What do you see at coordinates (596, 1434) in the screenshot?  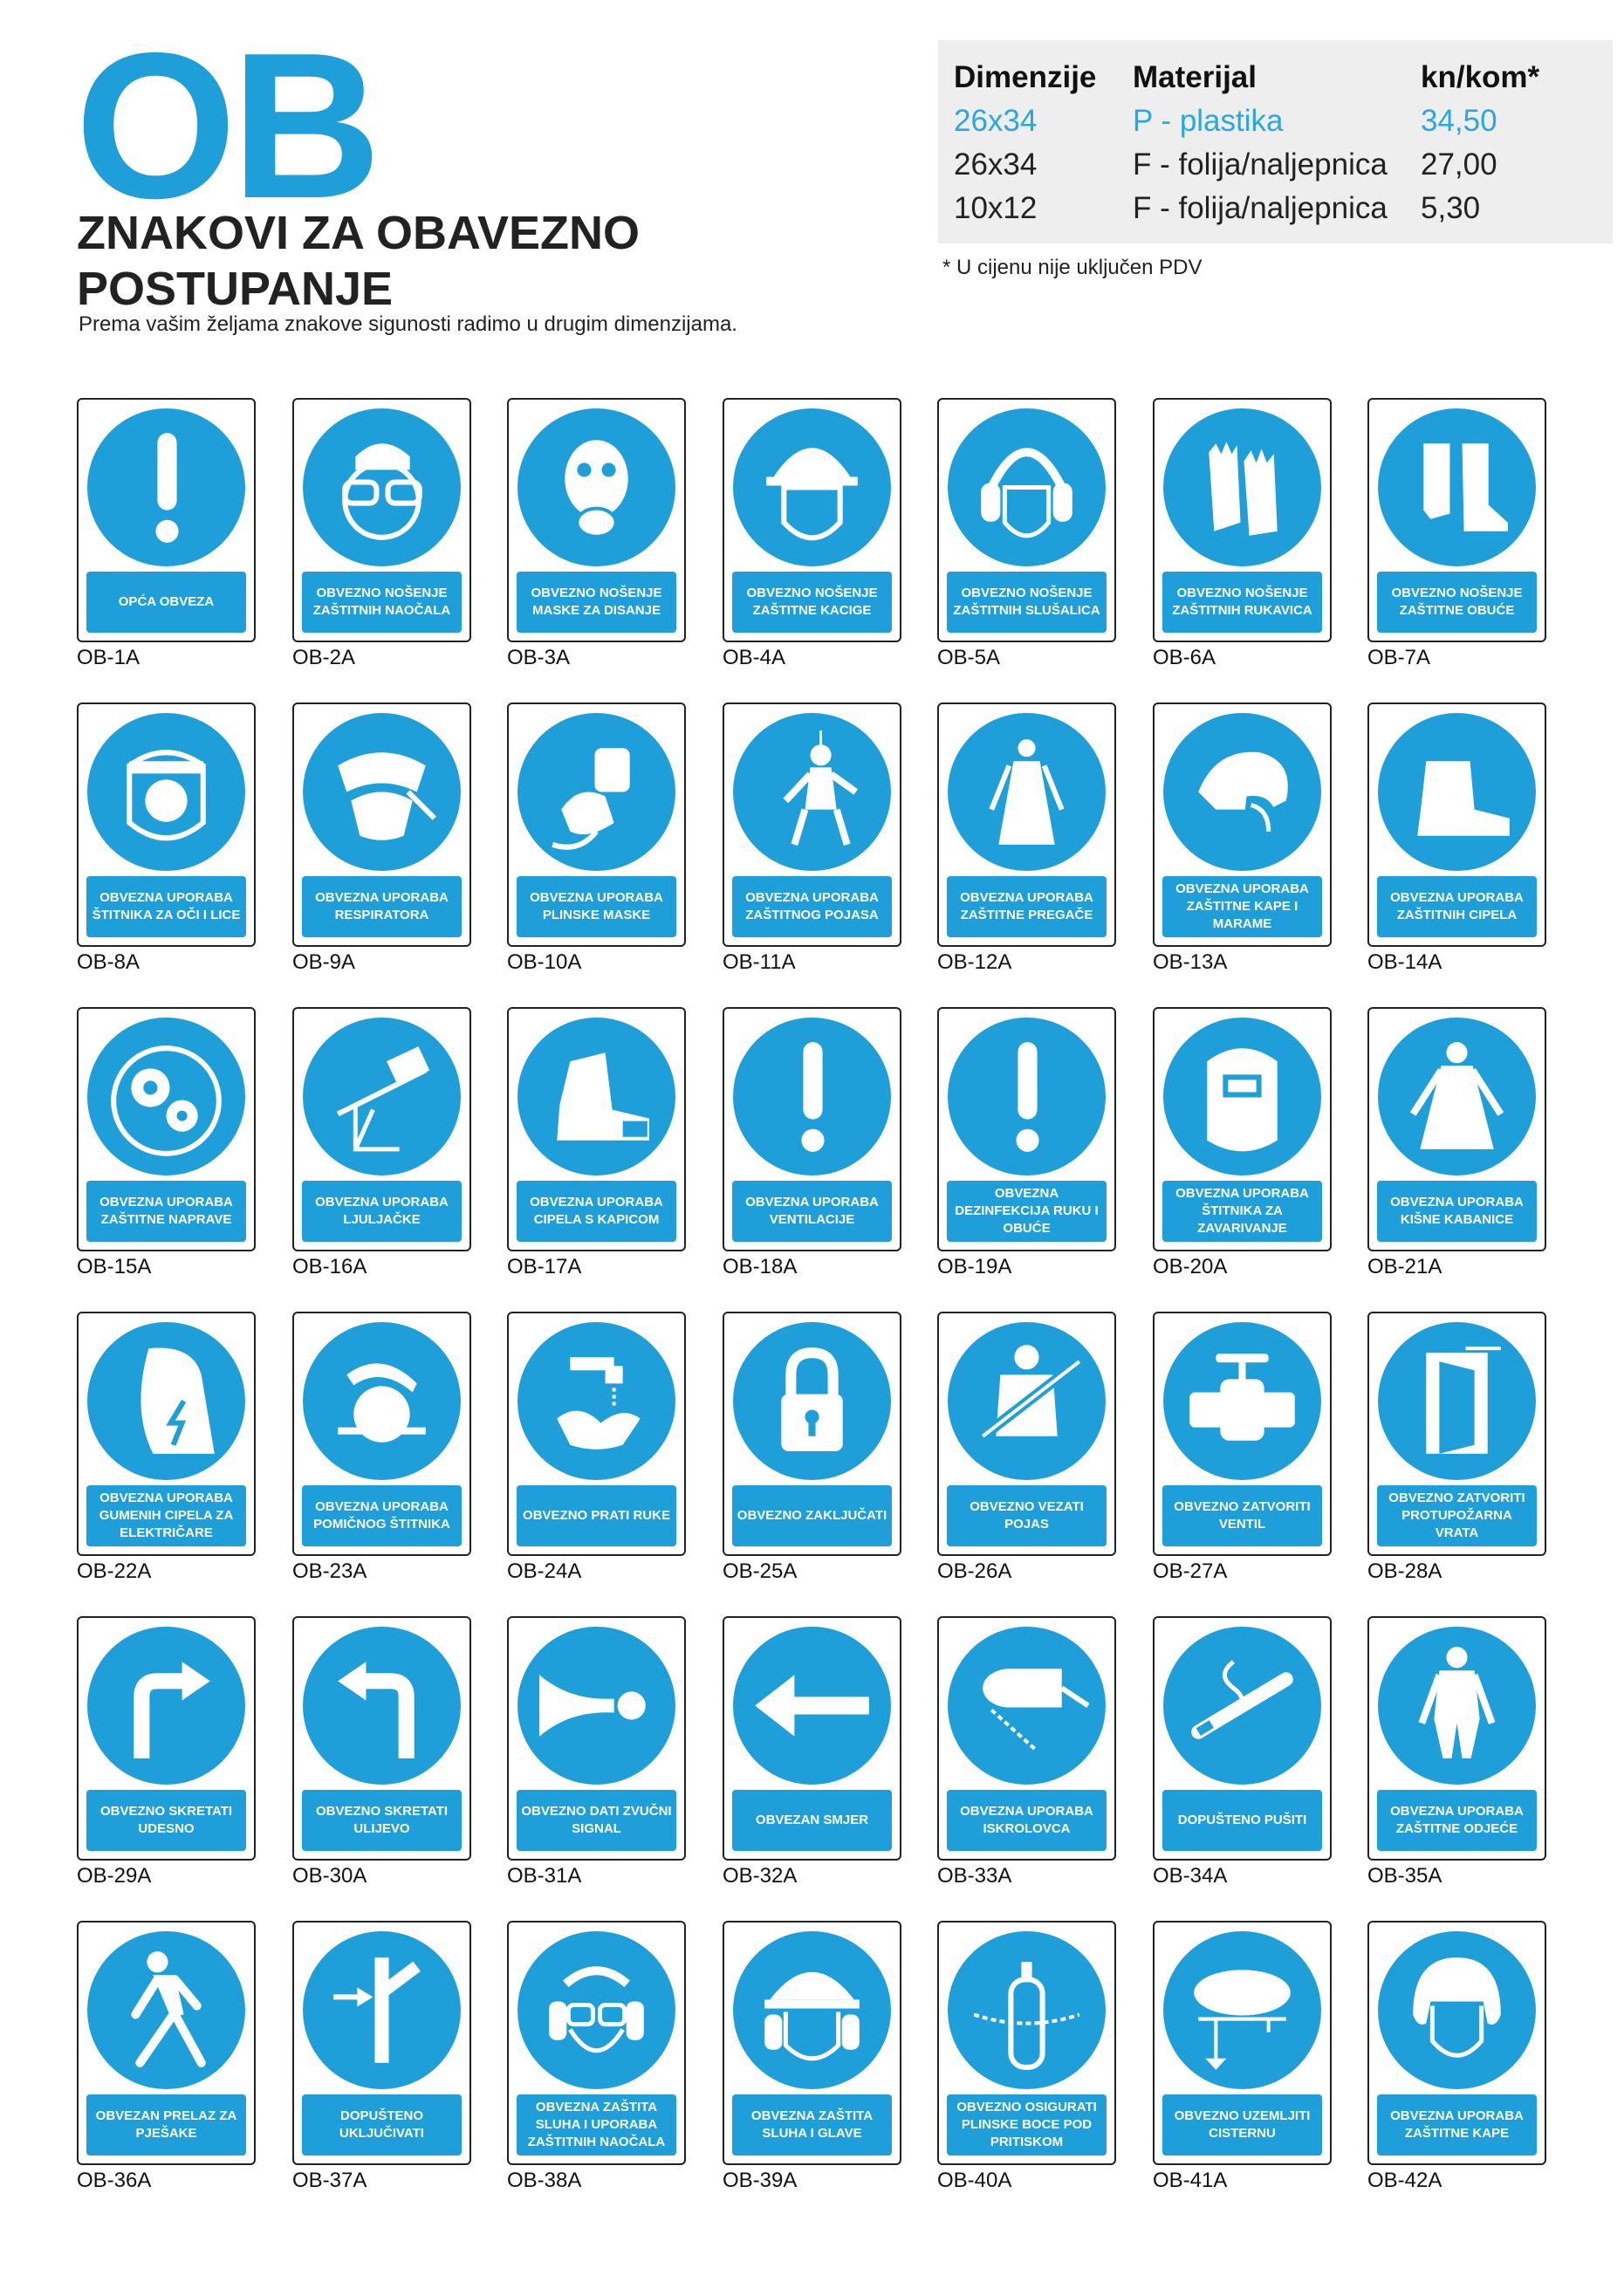 I see `sign-plate: OBVEZNO PRATI RUKE` at bounding box center [596, 1434].